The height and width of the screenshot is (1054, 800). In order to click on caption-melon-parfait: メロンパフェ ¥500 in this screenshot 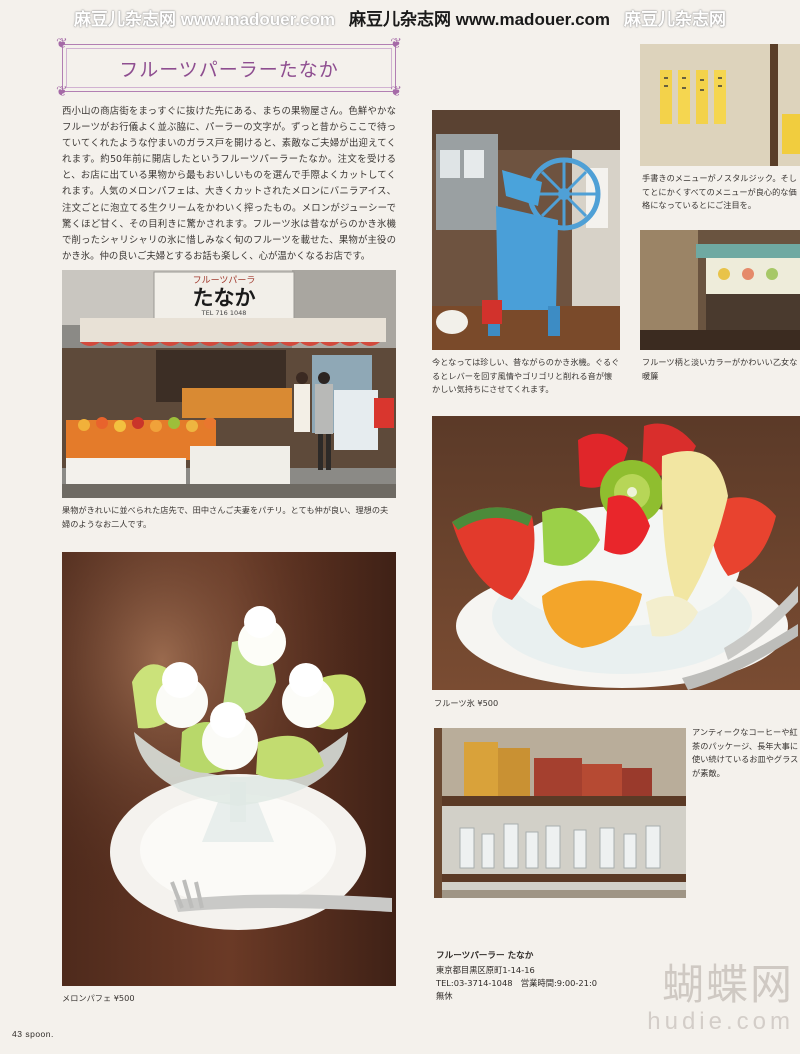, I will do `click(98, 998)`.